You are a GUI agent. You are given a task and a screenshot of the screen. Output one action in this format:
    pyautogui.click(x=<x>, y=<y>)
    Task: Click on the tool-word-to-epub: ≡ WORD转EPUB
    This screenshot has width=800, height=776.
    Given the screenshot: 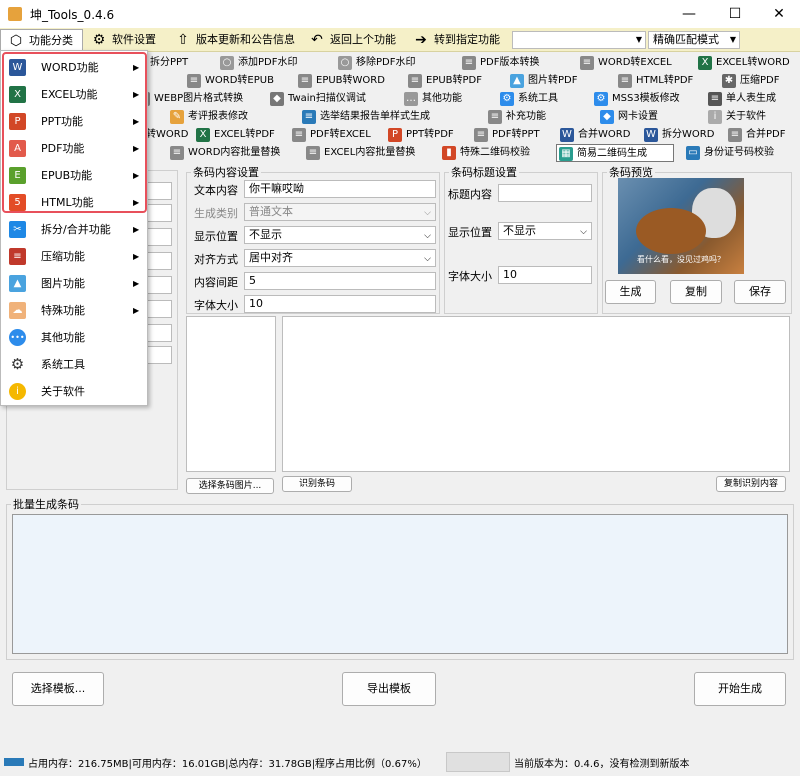 What is the action you would take?
    pyautogui.click(x=229, y=81)
    